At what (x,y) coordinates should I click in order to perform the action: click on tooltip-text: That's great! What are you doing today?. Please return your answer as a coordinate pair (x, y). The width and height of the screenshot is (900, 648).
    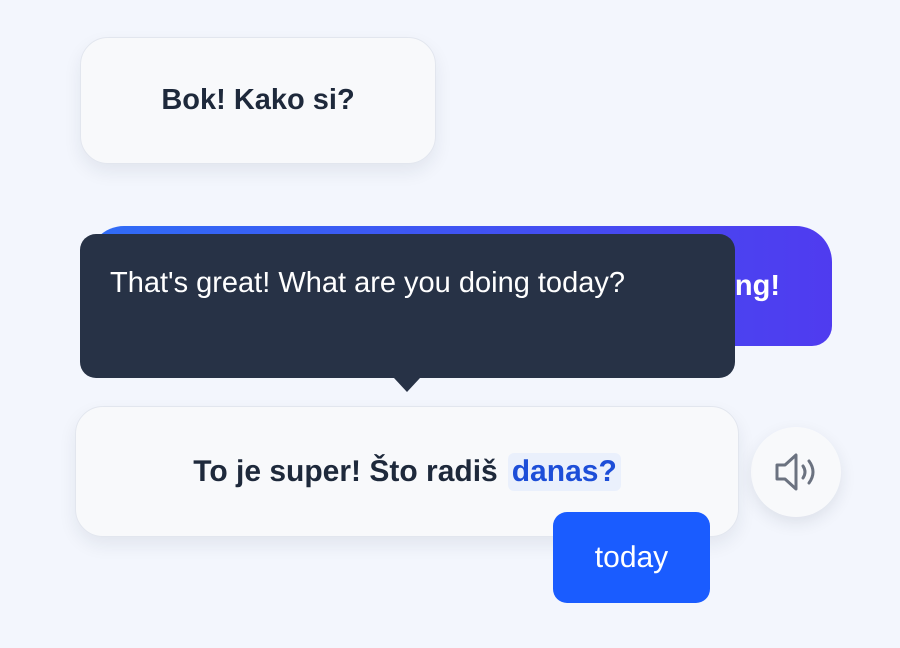
    Looking at the image, I should click on (368, 283).